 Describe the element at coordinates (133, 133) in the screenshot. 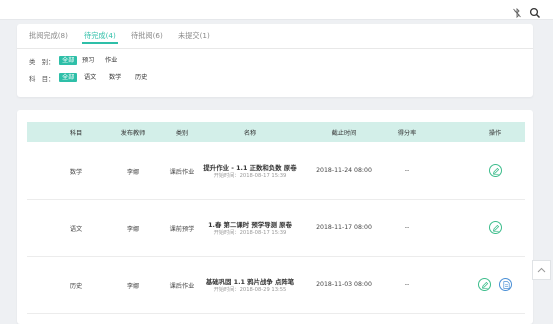

I see `header-teacher: 发布教师` at that location.